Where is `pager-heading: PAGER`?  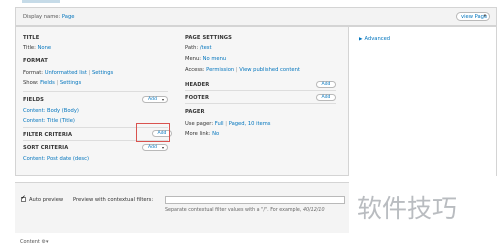
pager-heading: PAGER is located at coordinates (195, 112).